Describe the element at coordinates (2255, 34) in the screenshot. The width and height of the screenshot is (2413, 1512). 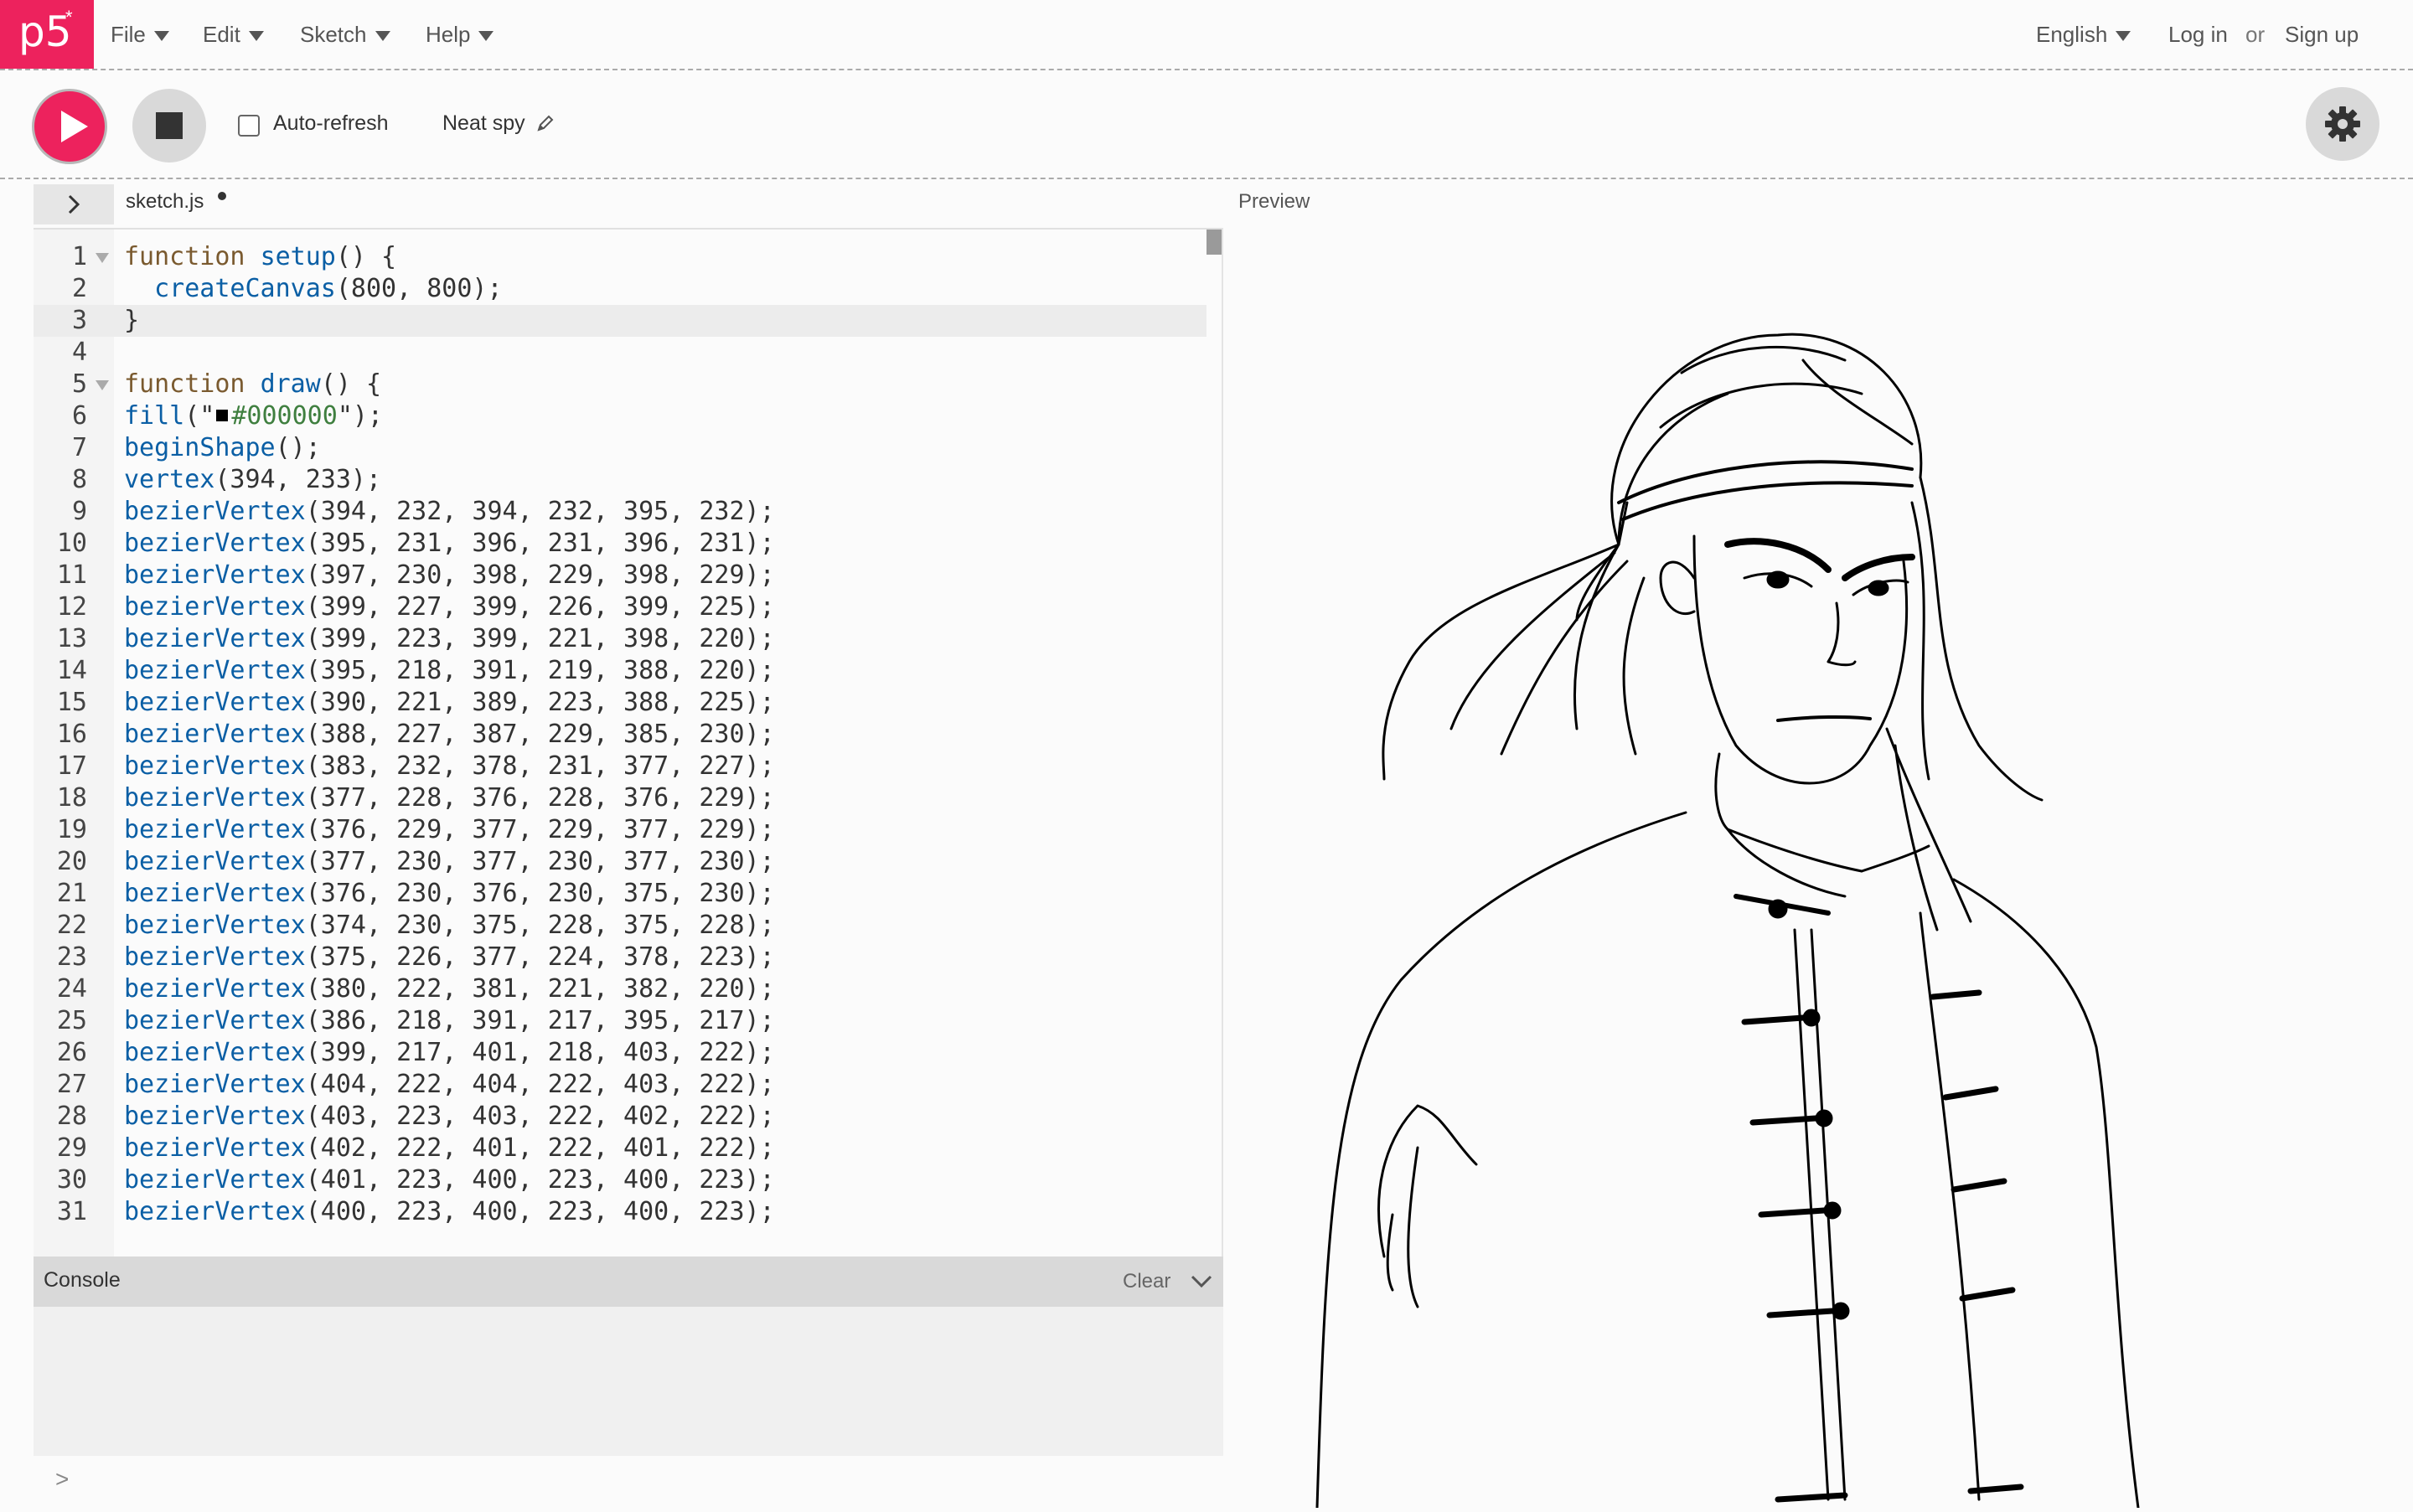
I see `or-text: or` at that location.